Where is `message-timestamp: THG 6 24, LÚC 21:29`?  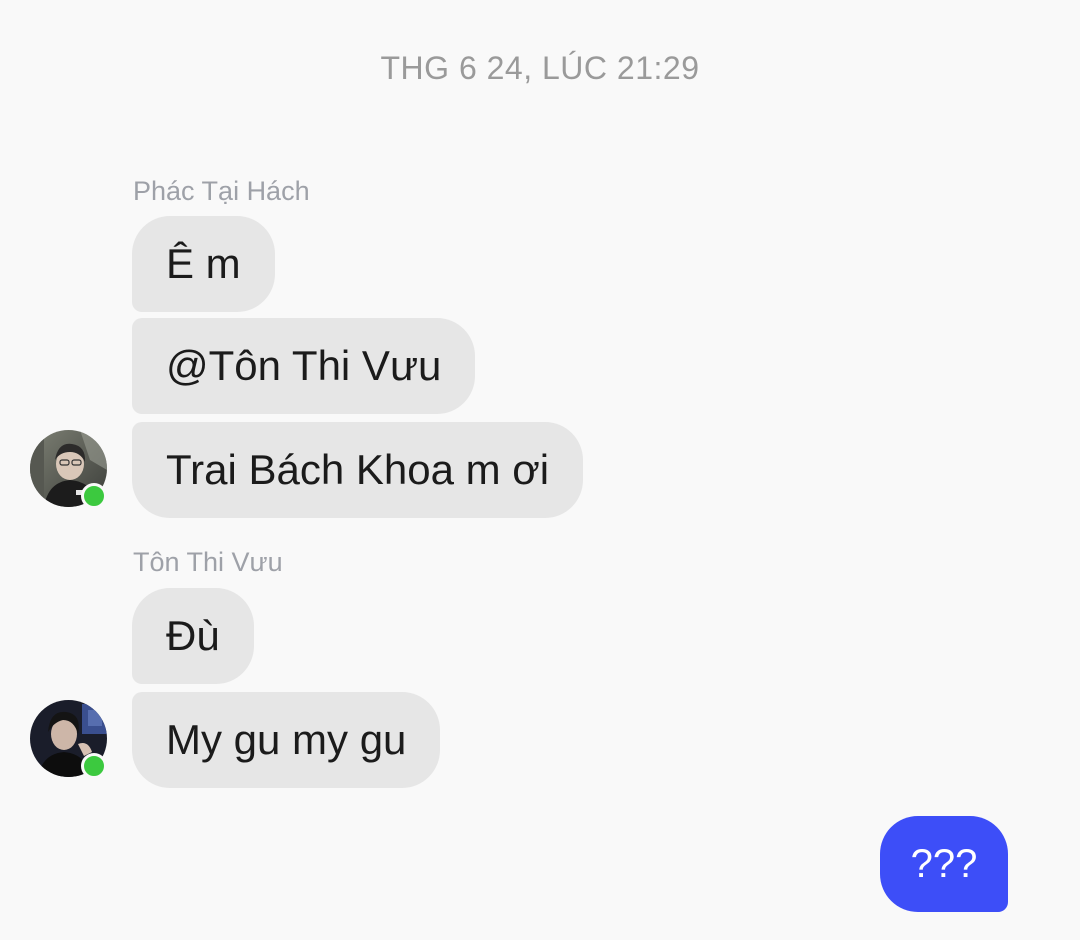 message-timestamp: THG 6 24, LÚC 21:29 is located at coordinates (540, 68).